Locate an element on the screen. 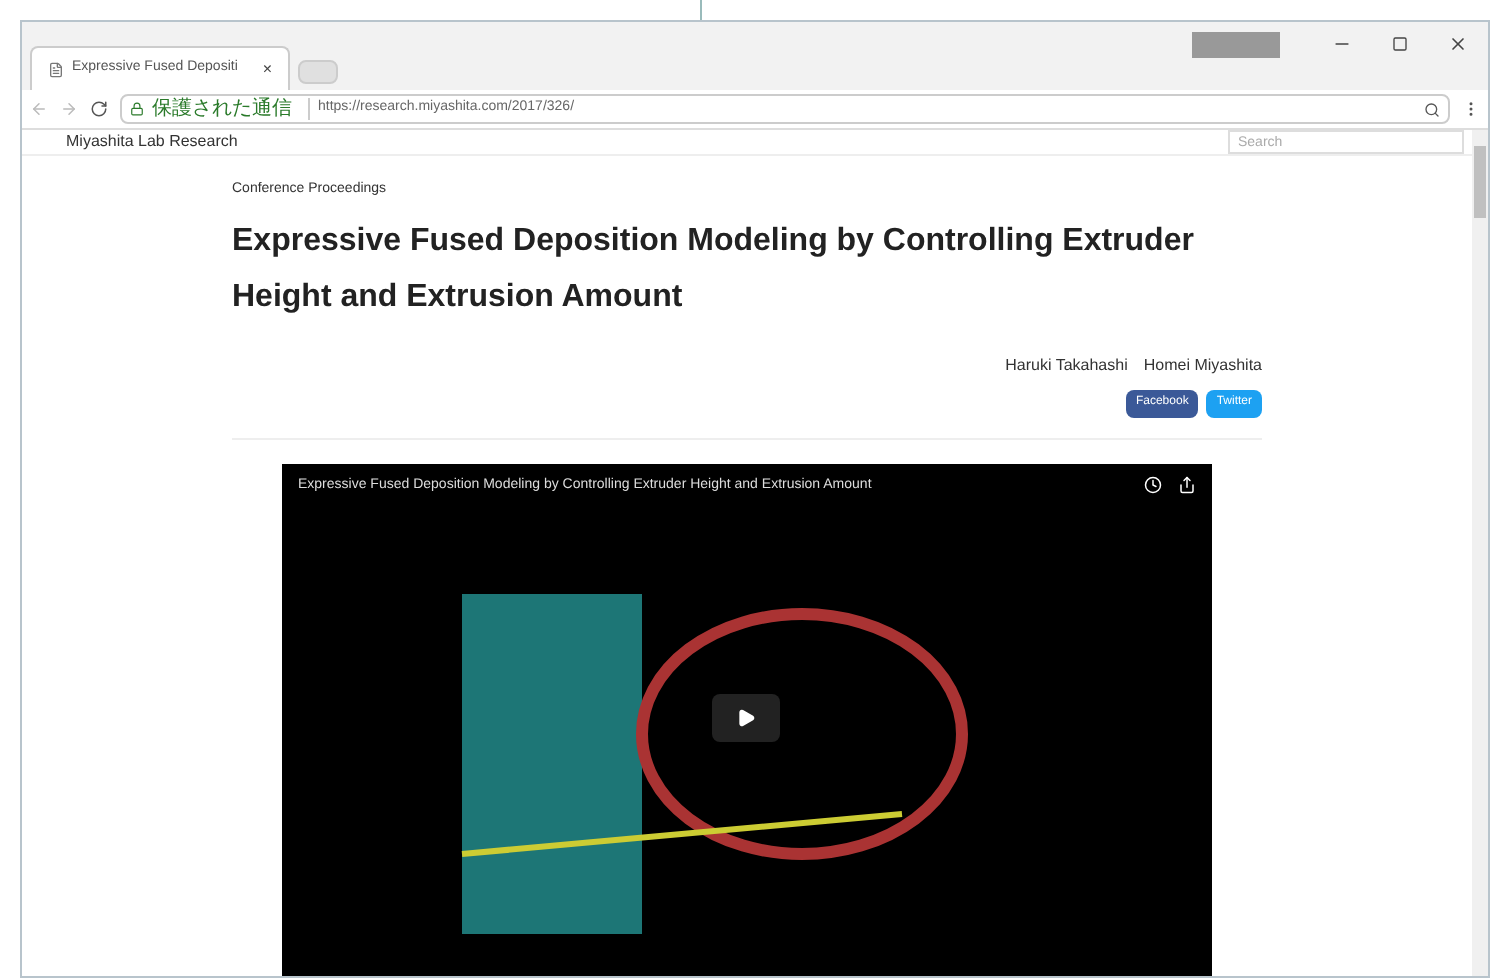  tab-close-button: × is located at coordinates (267, 69).